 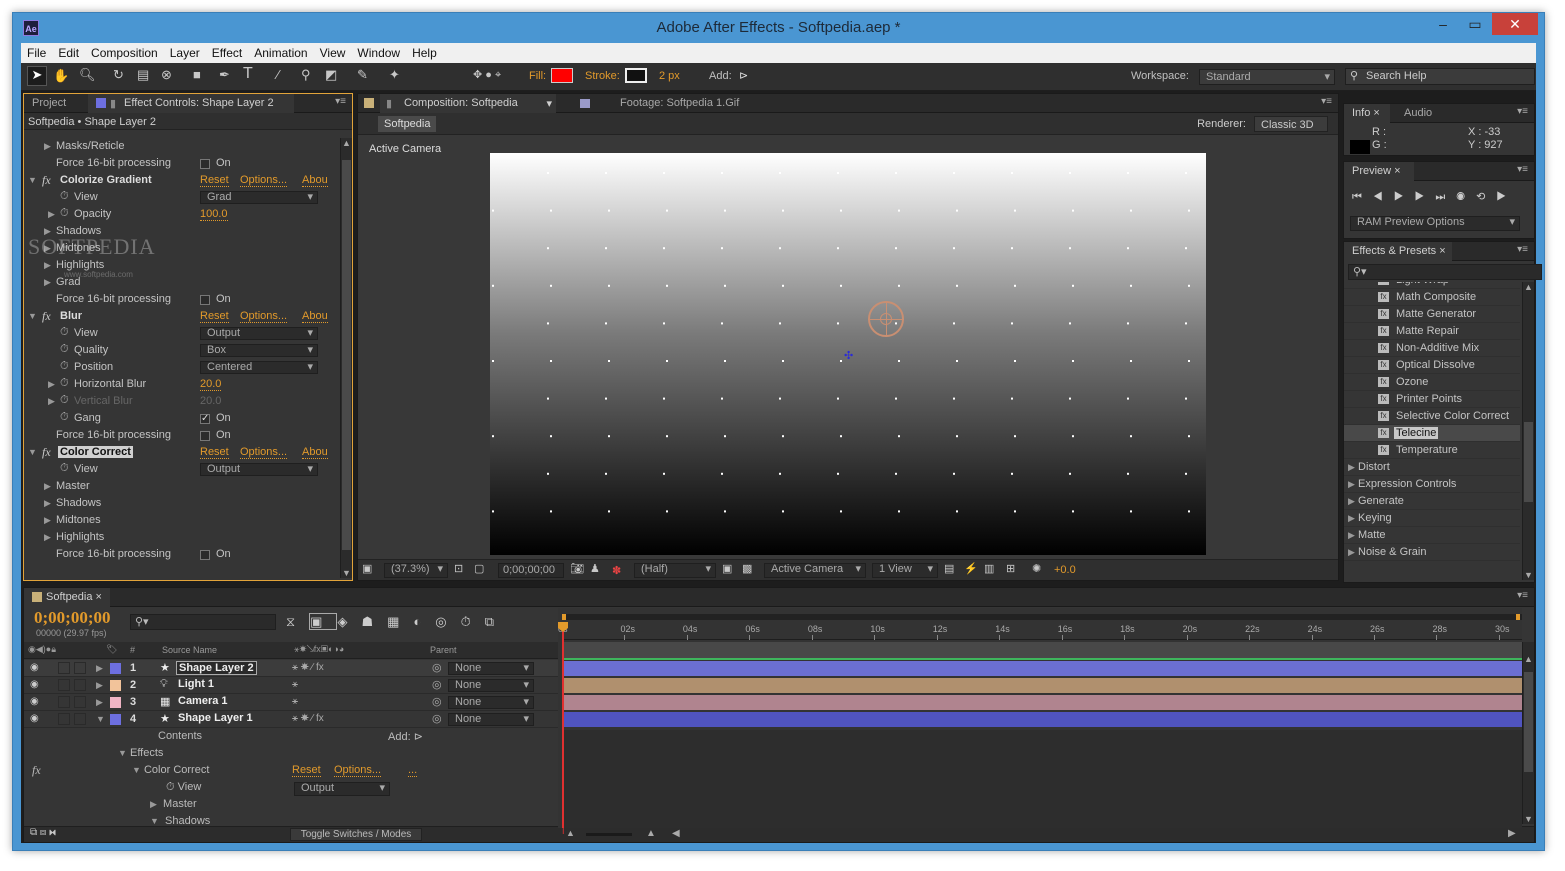 What do you see at coordinates (531, 570) in the screenshot?
I see `current-time-field: 0;00;00;00` at bounding box center [531, 570].